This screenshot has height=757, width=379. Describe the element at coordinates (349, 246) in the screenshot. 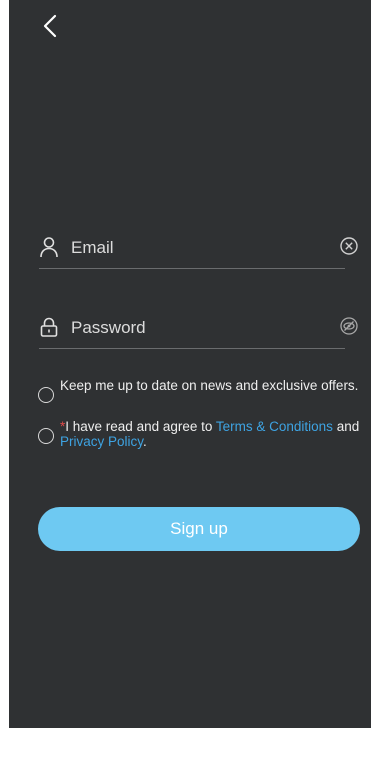

I see `clear-circle-x-icon` at that location.